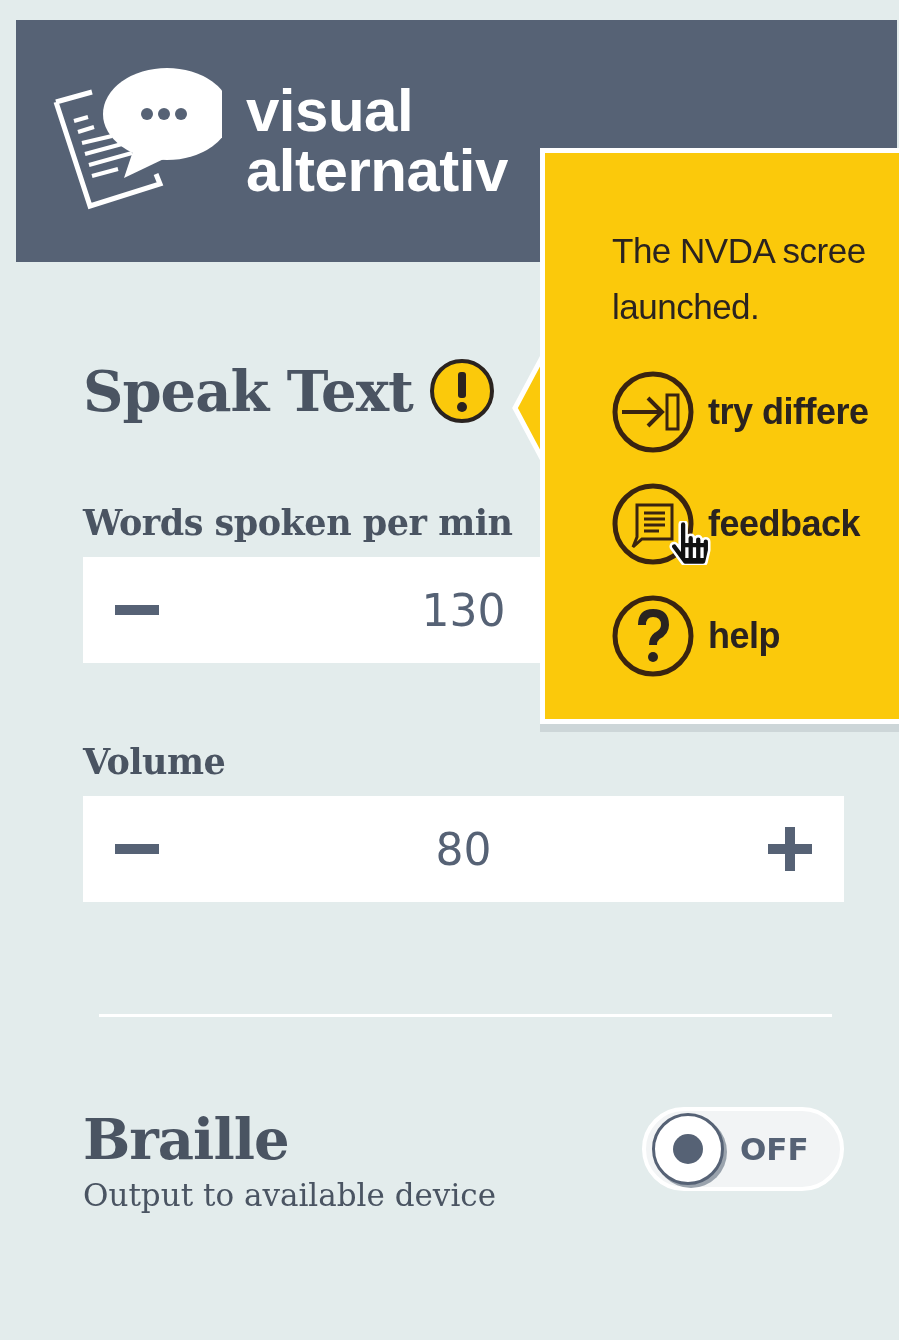 This screenshot has height=1340, width=899. Describe the element at coordinates (248, 391) in the screenshot. I see `section-heading: Speak Text` at that location.